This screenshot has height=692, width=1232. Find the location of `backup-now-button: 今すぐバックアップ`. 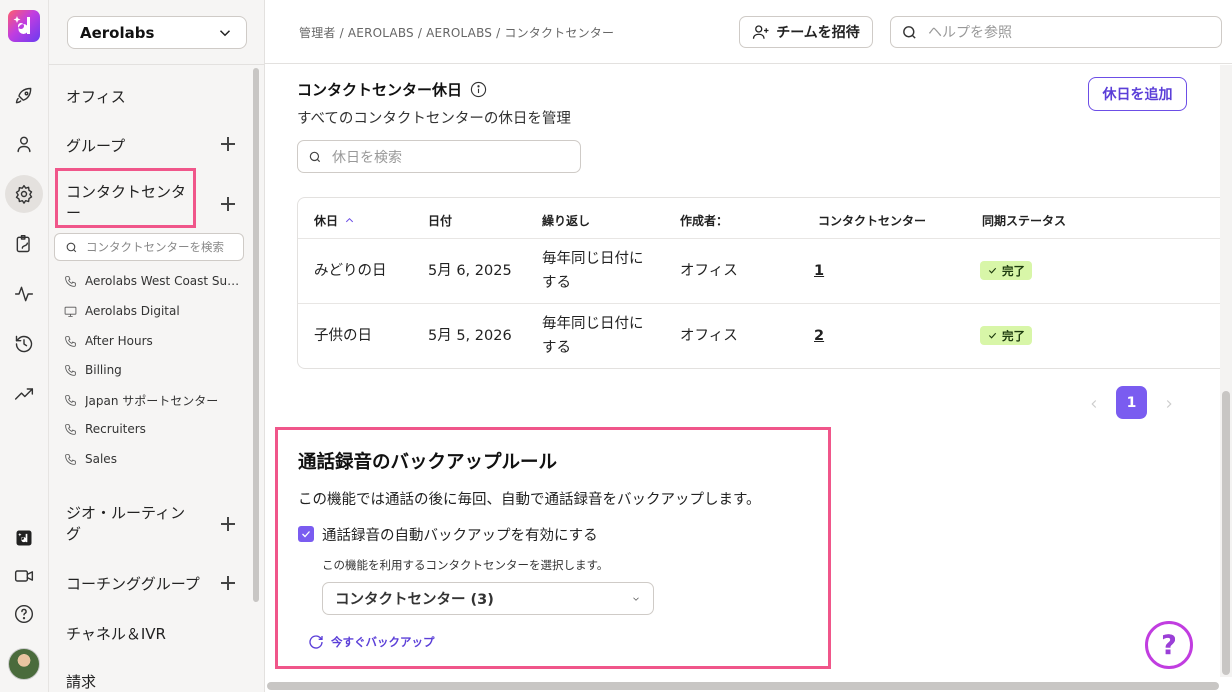

backup-now-button: 今すぐバックアップ is located at coordinates (371, 642).